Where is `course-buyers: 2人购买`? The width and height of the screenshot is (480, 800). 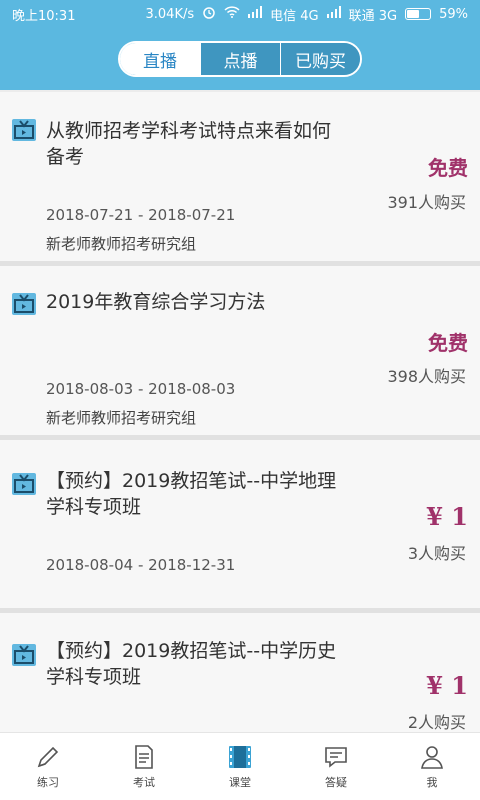
course-buyers: 2人购买 is located at coordinates (436, 722).